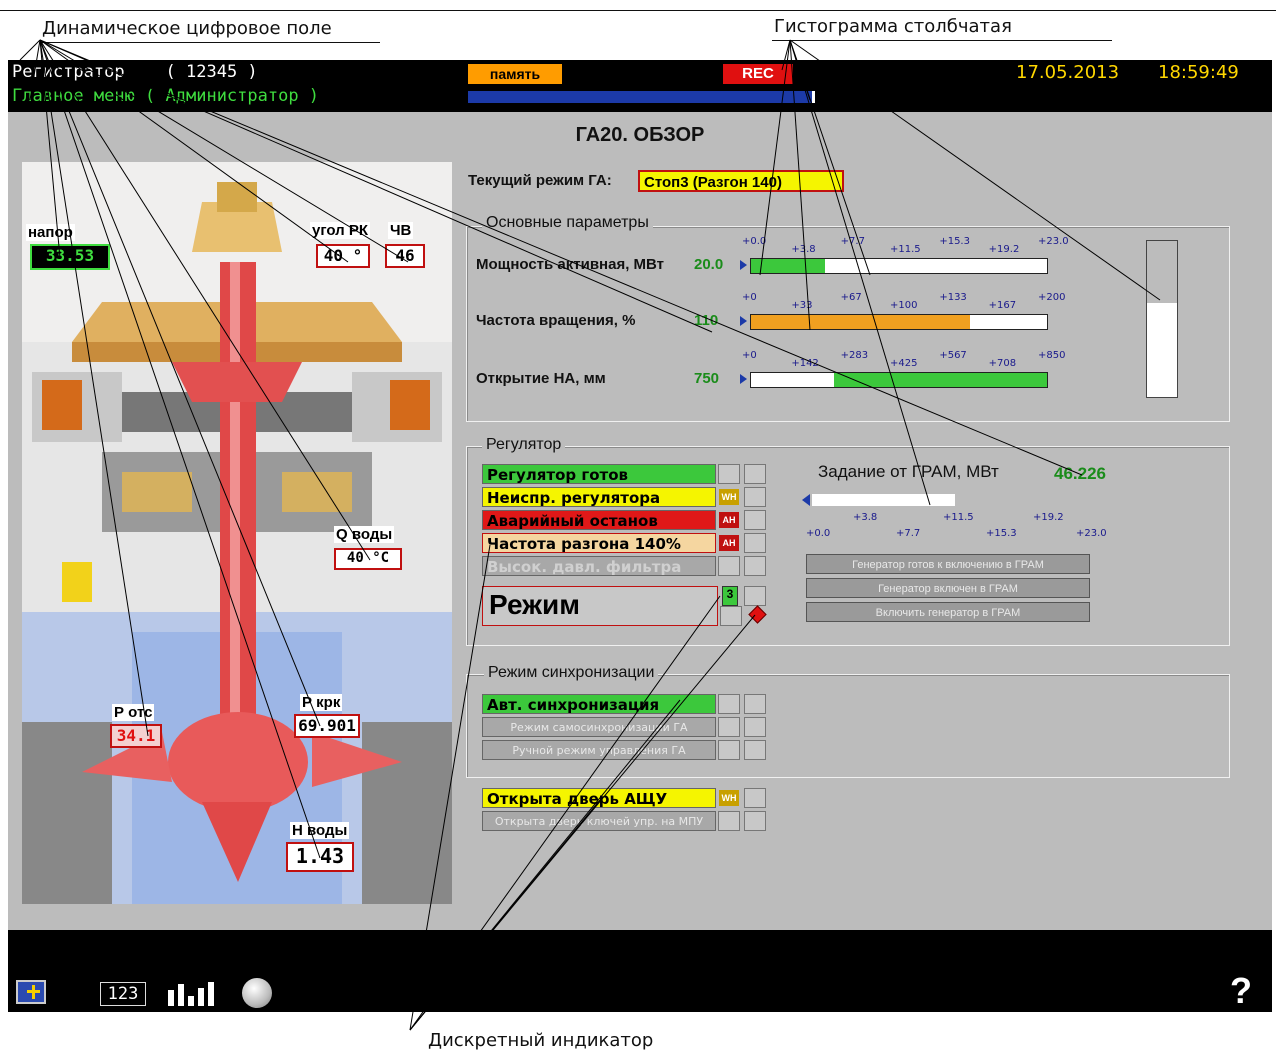 Image resolution: width=1276 pixels, height=1052 pixels. I want to click on chv-value: 46, so click(405, 256).